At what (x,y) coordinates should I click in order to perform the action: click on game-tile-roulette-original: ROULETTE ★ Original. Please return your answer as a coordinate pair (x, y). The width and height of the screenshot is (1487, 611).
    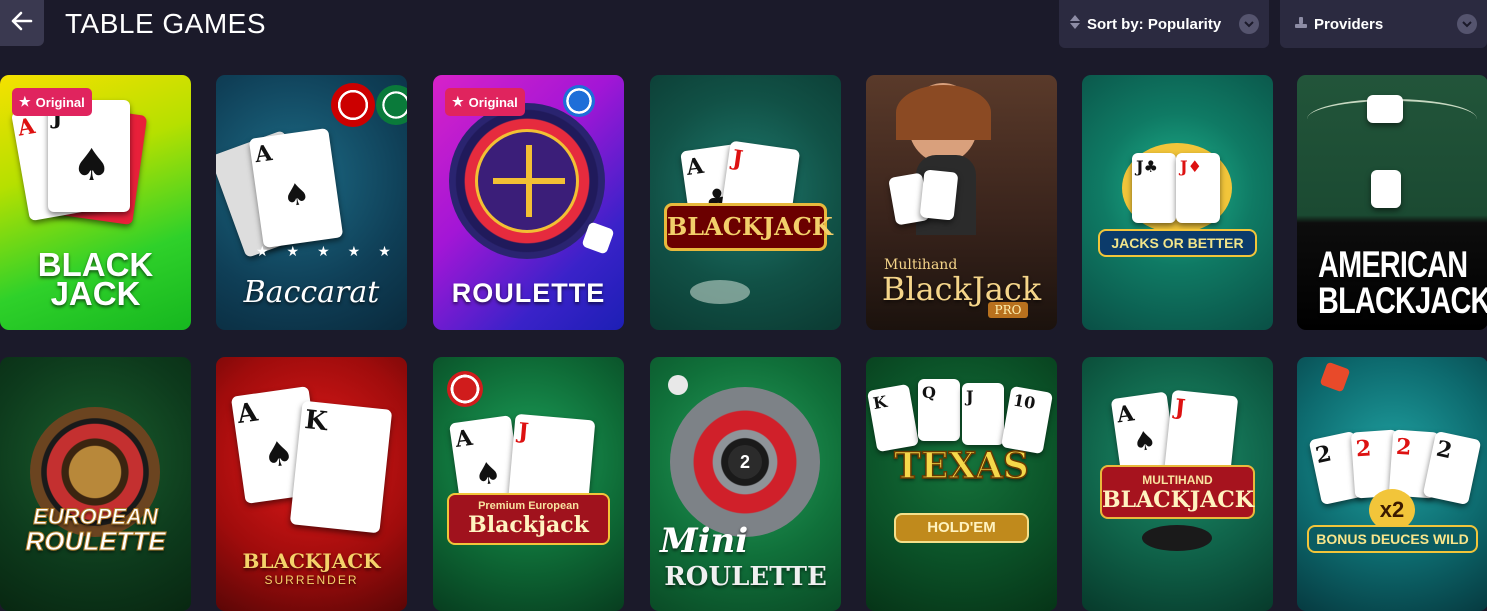
    Looking at the image, I should click on (528, 202).